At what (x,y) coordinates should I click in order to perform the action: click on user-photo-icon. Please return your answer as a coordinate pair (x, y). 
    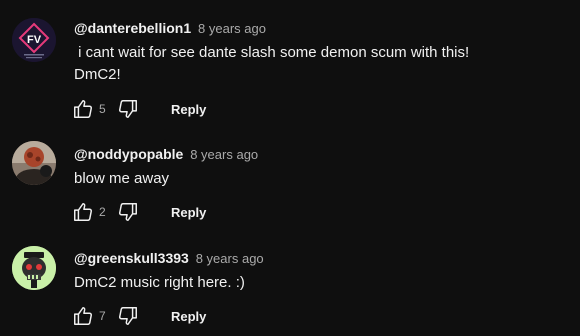
    Looking at the image, I should click on (34, 163).